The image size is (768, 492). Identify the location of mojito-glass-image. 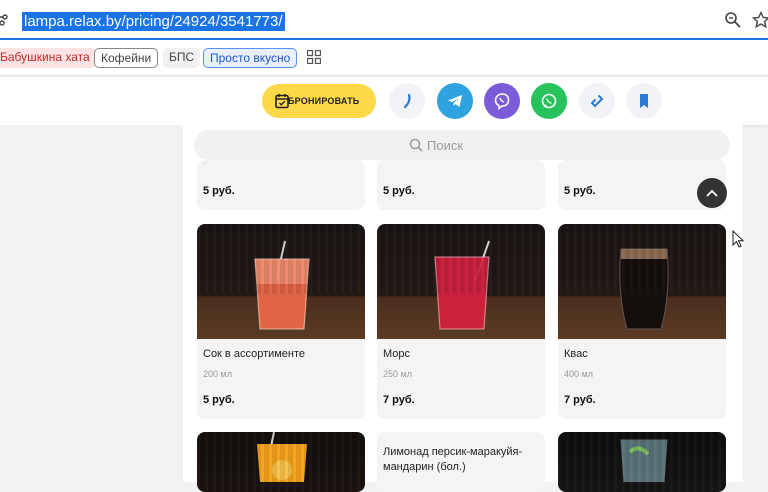
(644, 460).